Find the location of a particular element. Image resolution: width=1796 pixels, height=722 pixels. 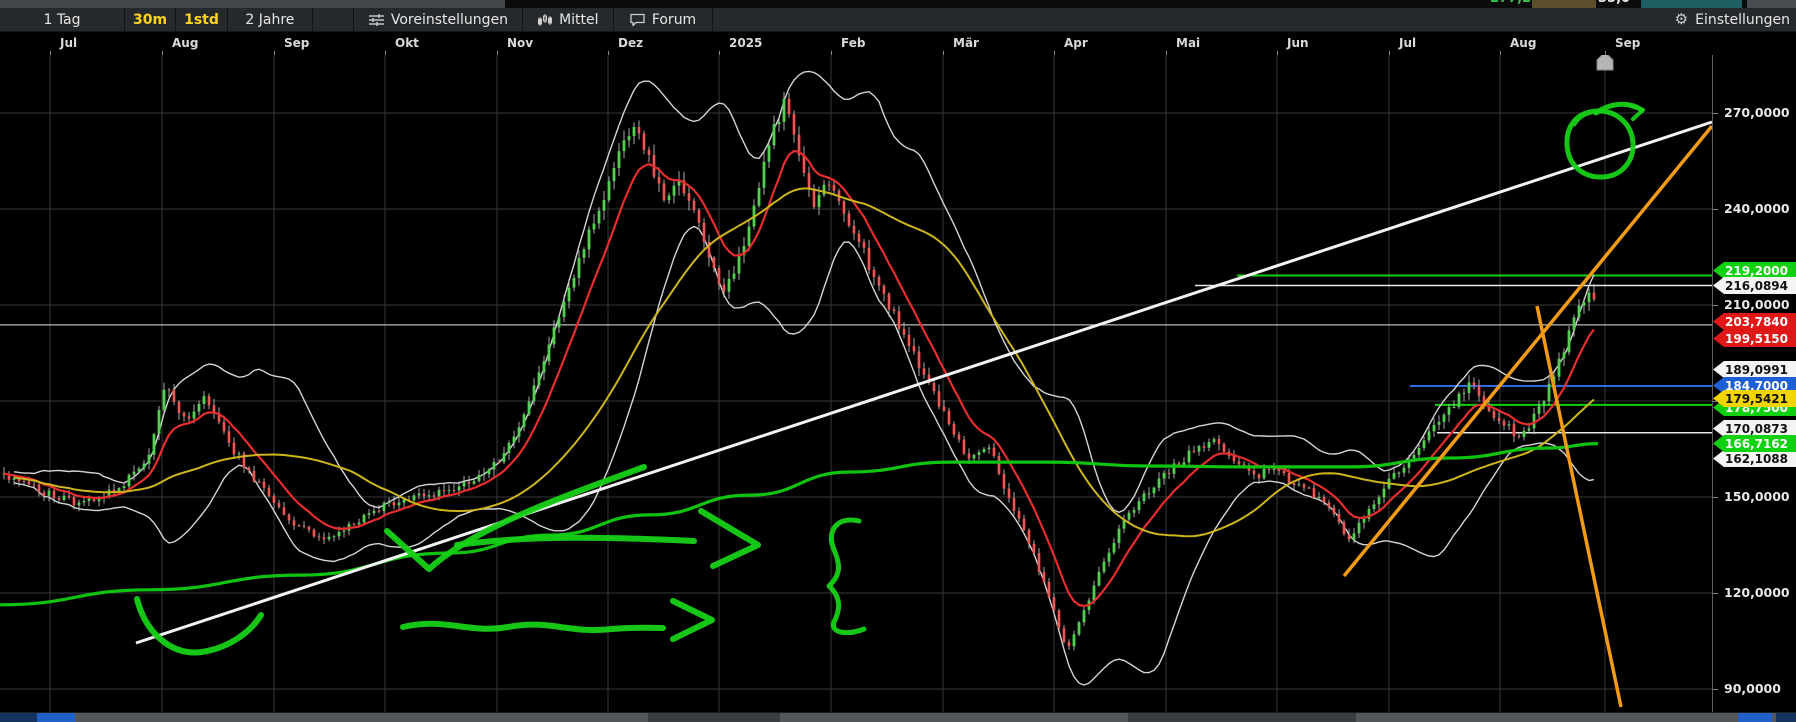

indicator-value-white: 35,0 is located at coordinates (1614, 3).